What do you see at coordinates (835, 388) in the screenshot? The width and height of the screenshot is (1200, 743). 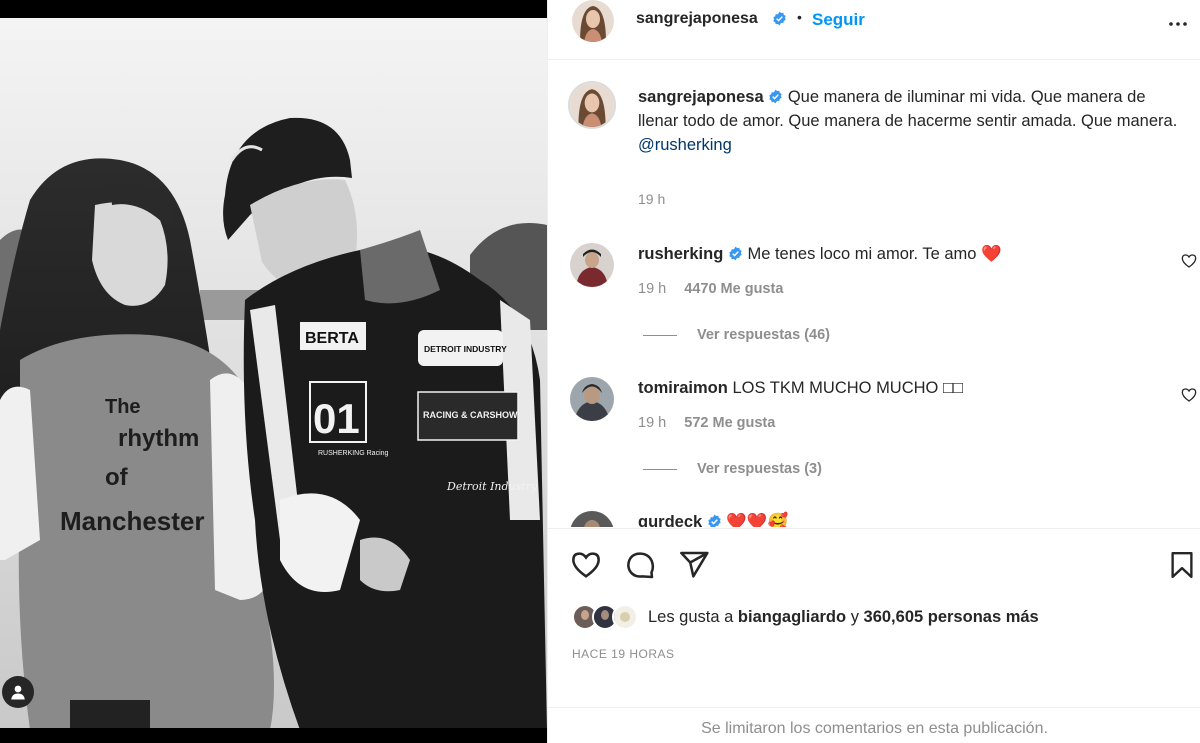 I see `comment-text: LOS TKM MUCHO MUCHO` at bounding box center [835, 388].